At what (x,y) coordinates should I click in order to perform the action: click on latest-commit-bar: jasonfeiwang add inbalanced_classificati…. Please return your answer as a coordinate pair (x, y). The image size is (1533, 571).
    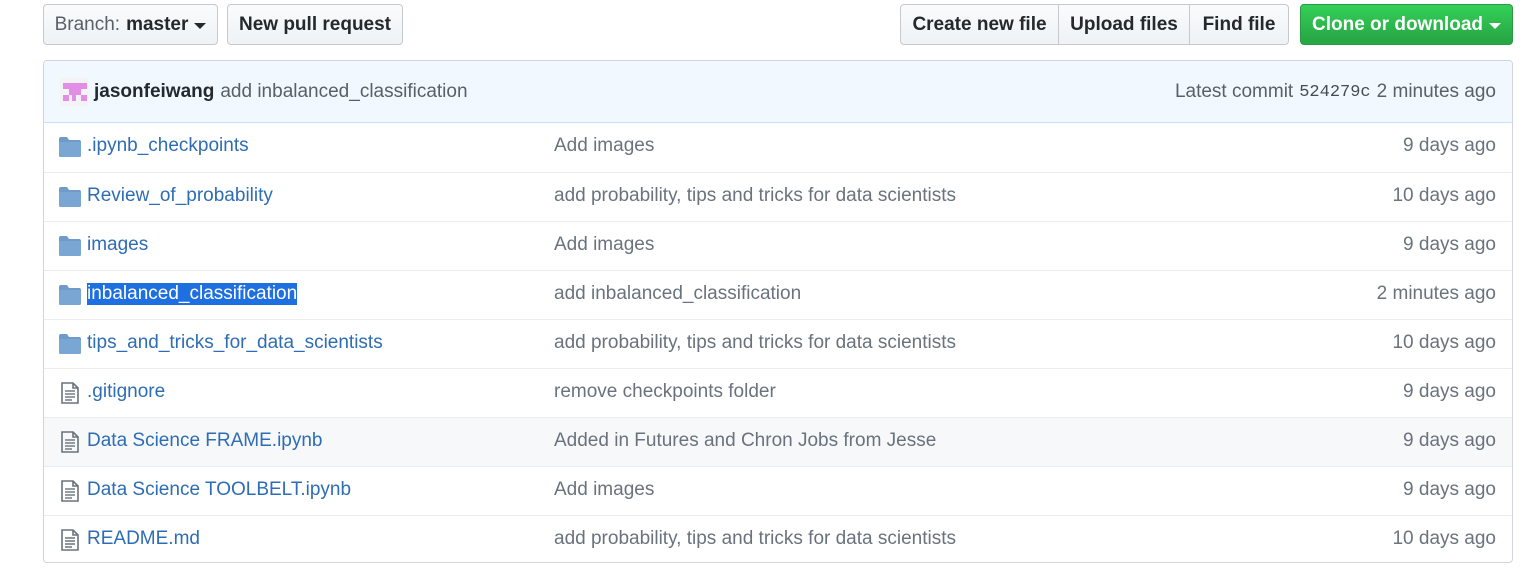
    Looking at the image, I should click on (778, 92).